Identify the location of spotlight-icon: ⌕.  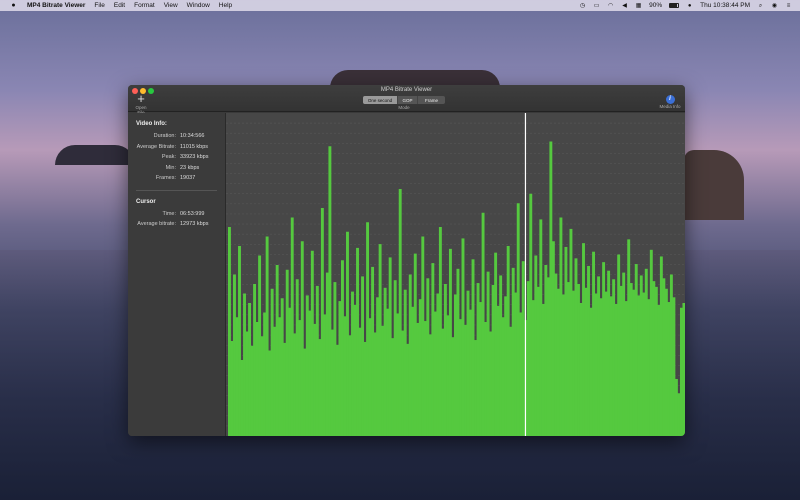
(760, 6).